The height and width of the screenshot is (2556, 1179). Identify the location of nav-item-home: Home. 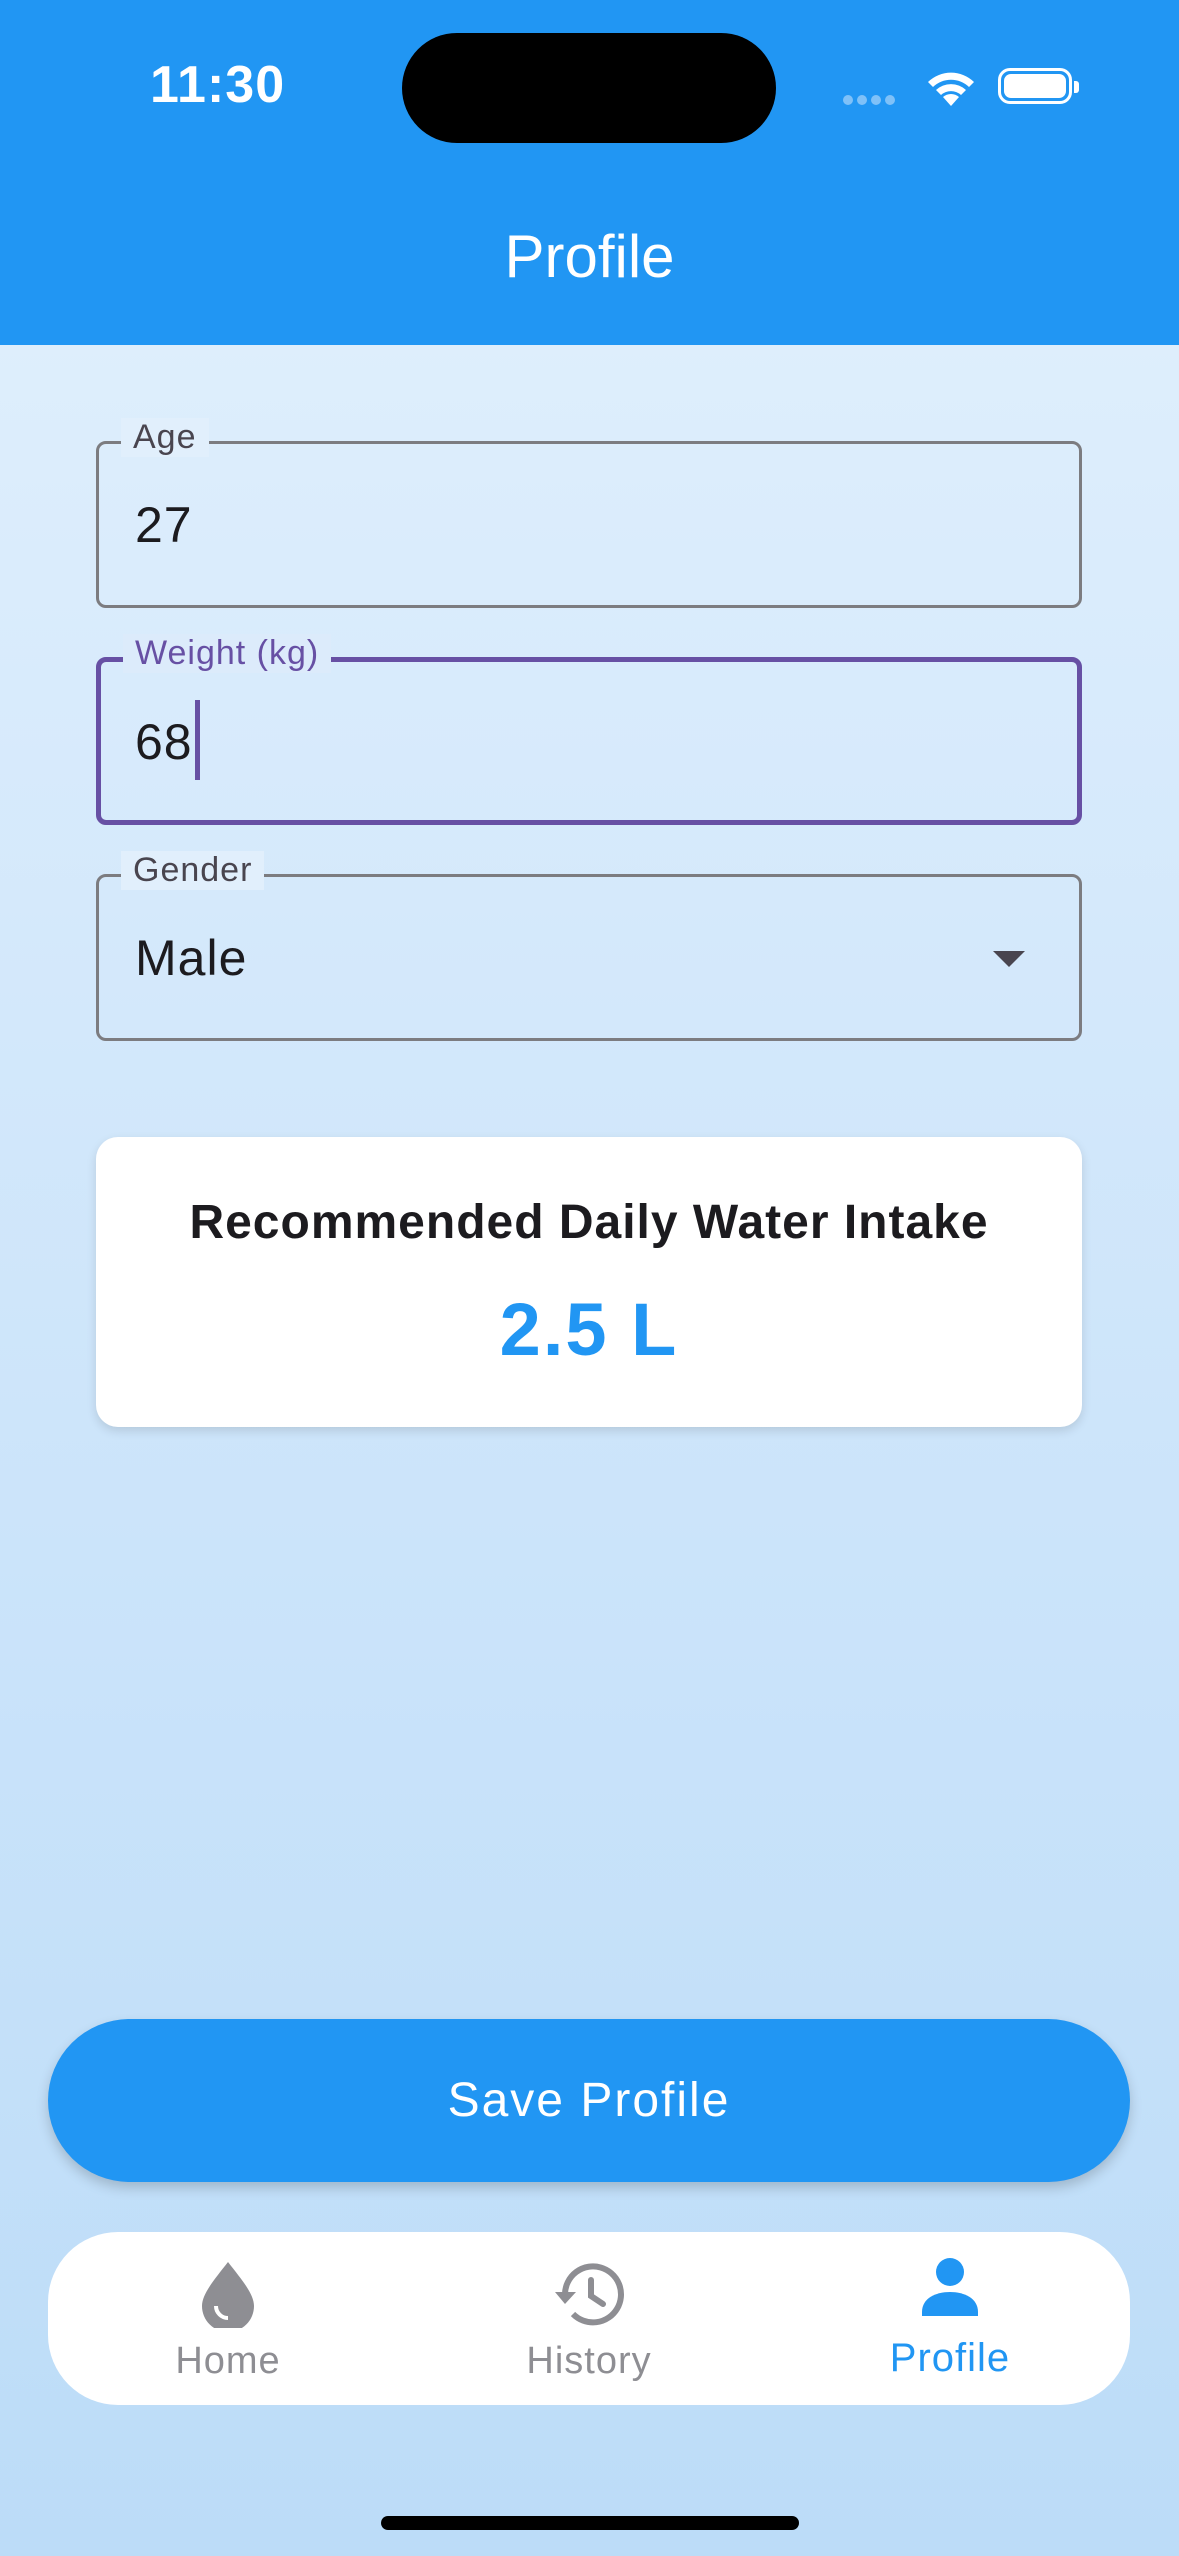
(228, 2318).